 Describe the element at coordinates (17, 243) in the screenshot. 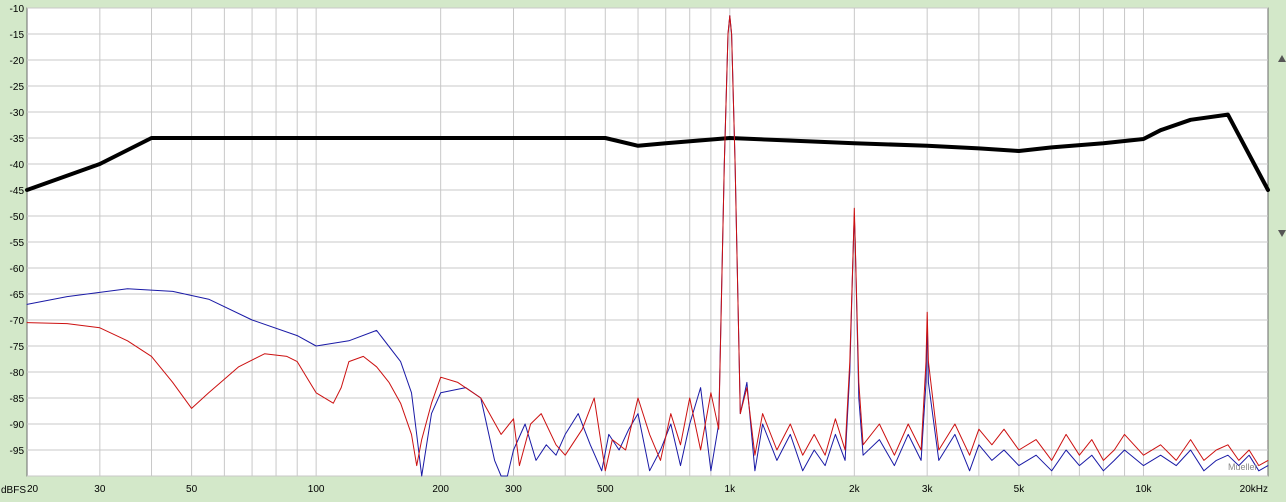

I see `y-tick-label: -55` at that location.